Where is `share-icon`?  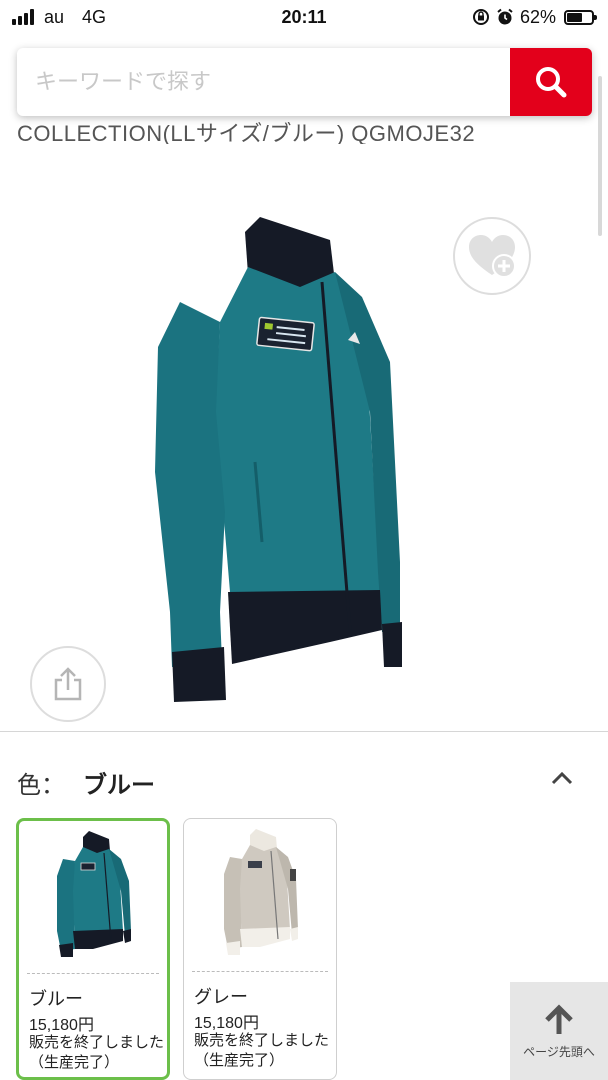
share-icon is located at coordinates (68, 684).